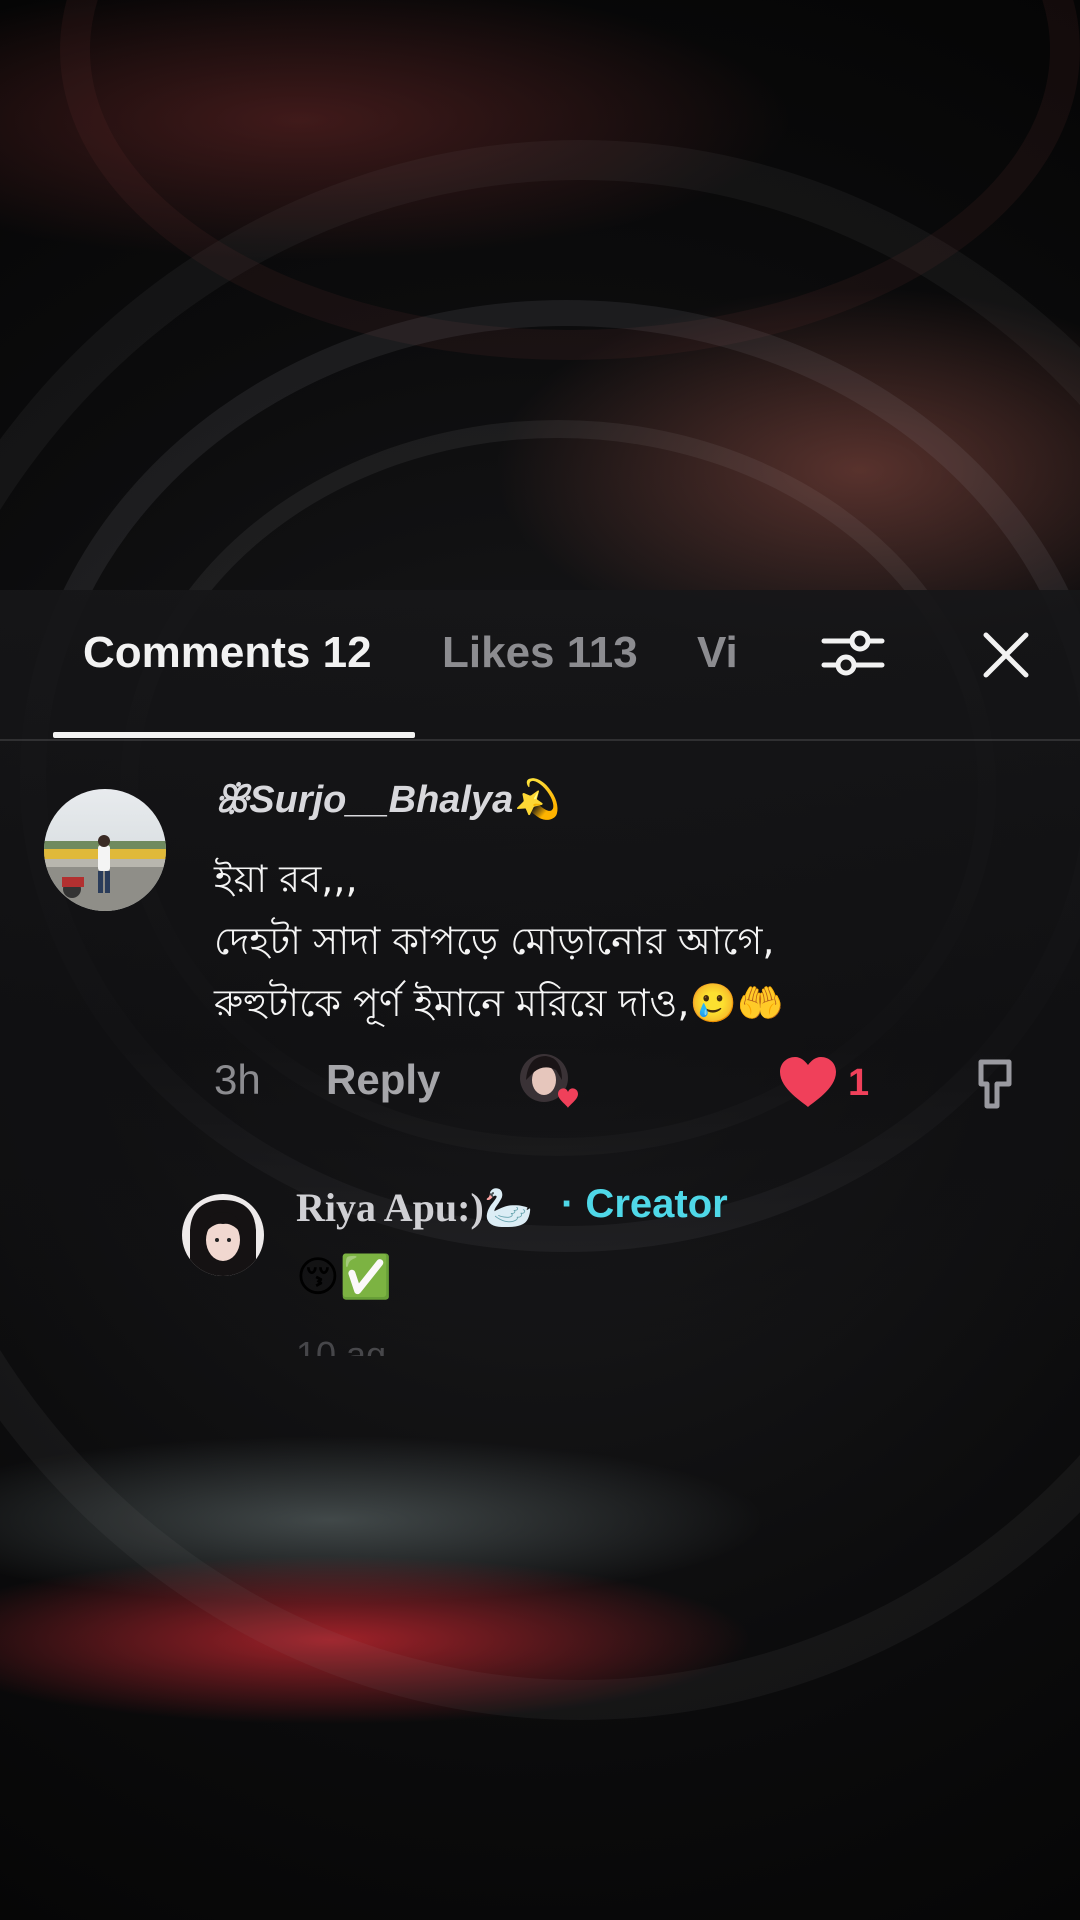  I want to click on comment-username: ꕥSurjo__Bhalya💫, so click(387, 800).